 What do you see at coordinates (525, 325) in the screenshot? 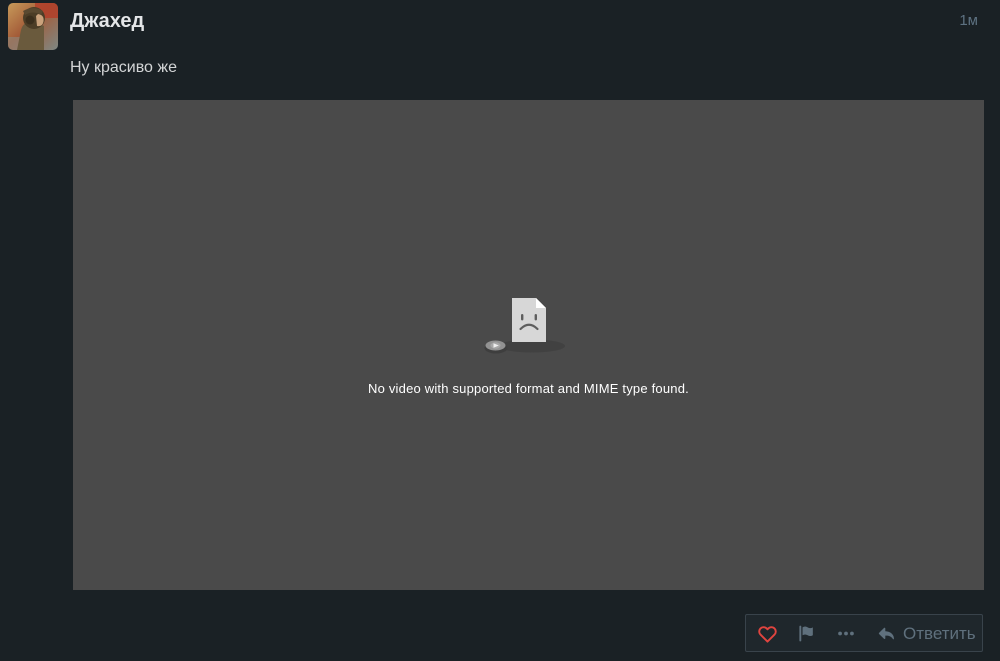
I see `broken-media-sad-file-icon` at bounding box center [525, 325].